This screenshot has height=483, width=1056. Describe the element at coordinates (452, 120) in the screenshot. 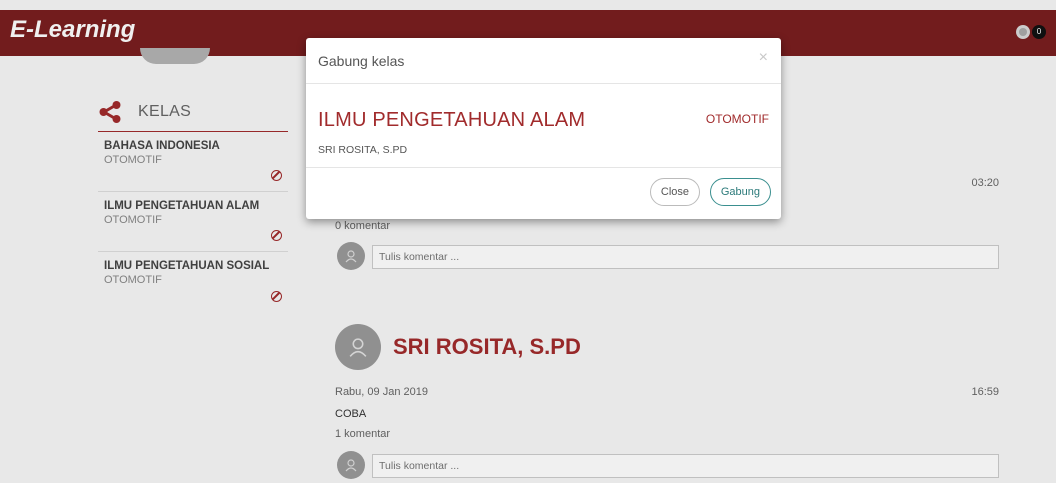

I see `modal-course-name: ILMU PENGETAHUAN ALAM` at that location.